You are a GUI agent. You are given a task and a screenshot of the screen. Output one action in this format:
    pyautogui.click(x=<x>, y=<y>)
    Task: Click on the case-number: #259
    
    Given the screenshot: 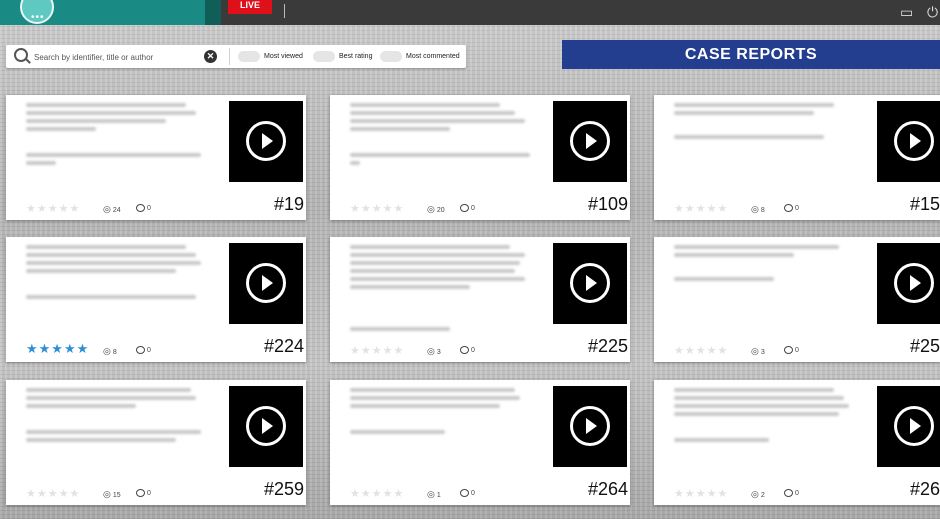 What is the action you would take?
    pyautogui.click(x=283, y=489)
    